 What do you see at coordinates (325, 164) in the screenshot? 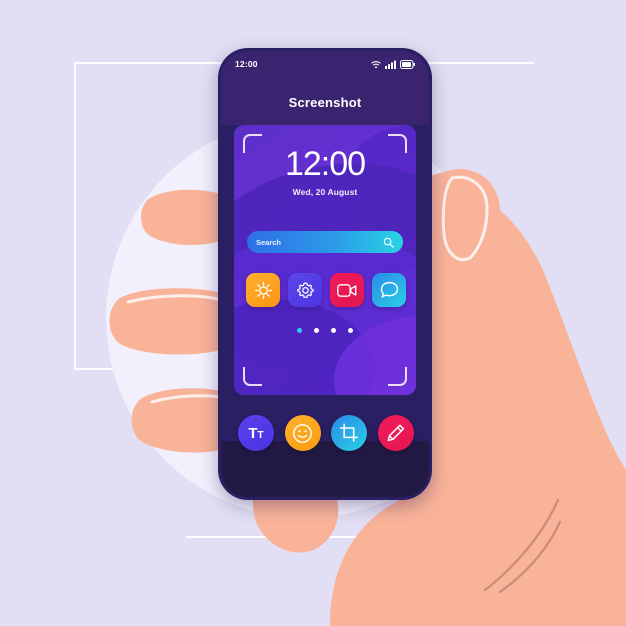
I see `clock-time: 12:00` at bounding box center [325, 164].